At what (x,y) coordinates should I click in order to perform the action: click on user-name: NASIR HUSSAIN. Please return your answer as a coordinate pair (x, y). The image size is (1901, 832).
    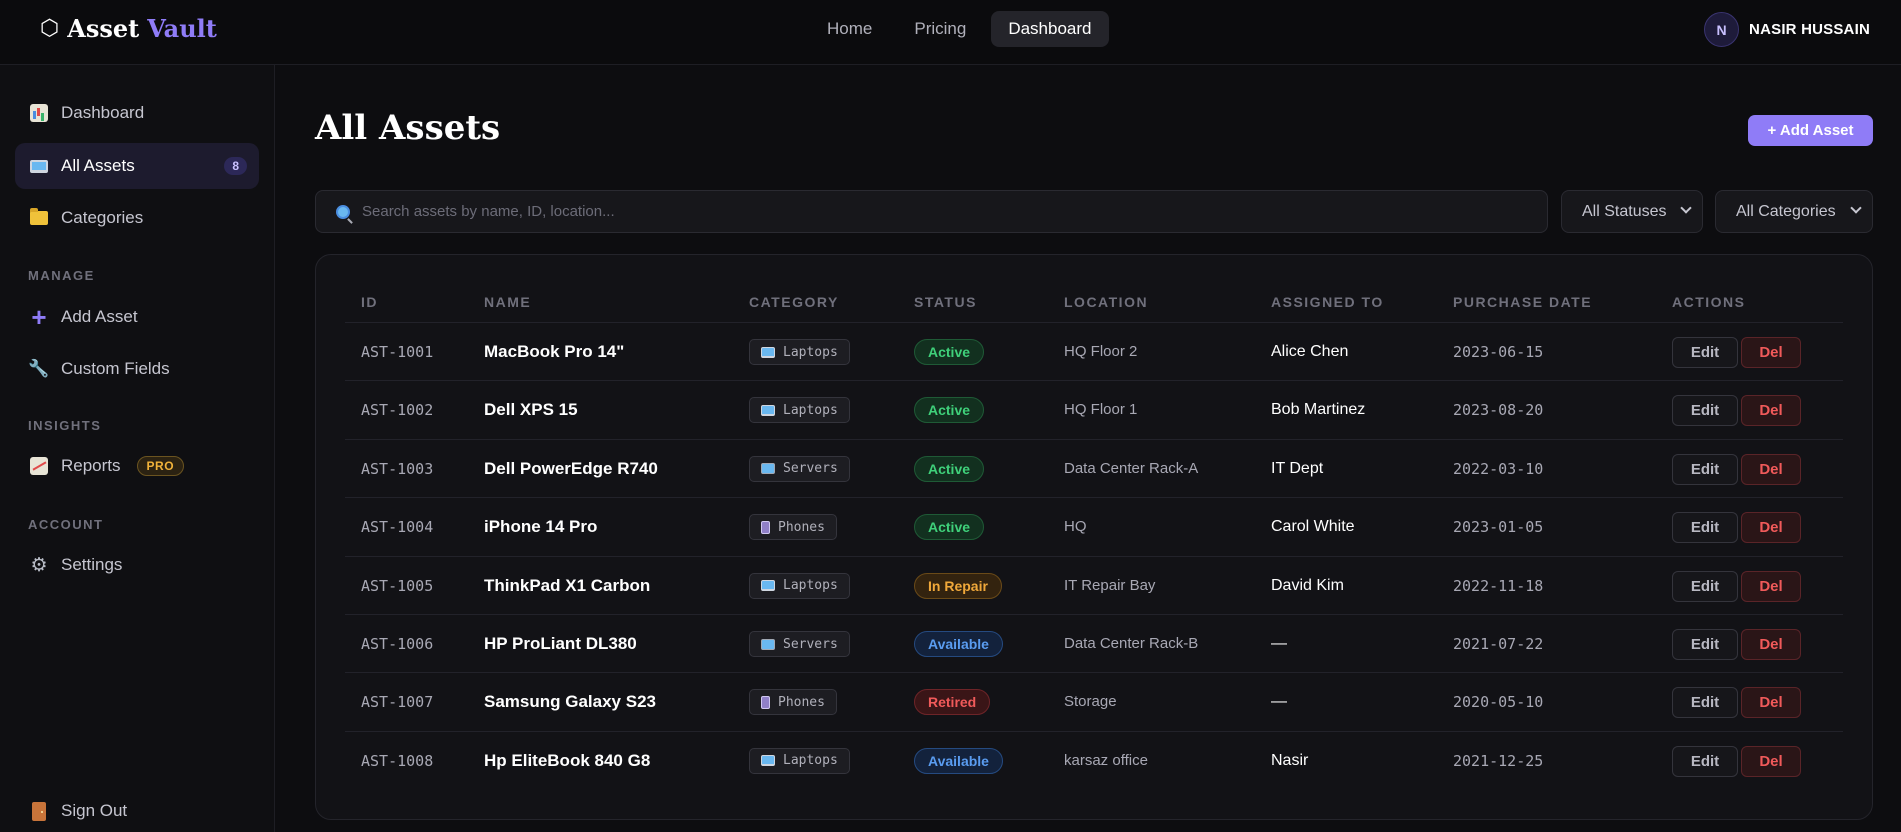
    Looking at the image, I should click on (1809, 29).